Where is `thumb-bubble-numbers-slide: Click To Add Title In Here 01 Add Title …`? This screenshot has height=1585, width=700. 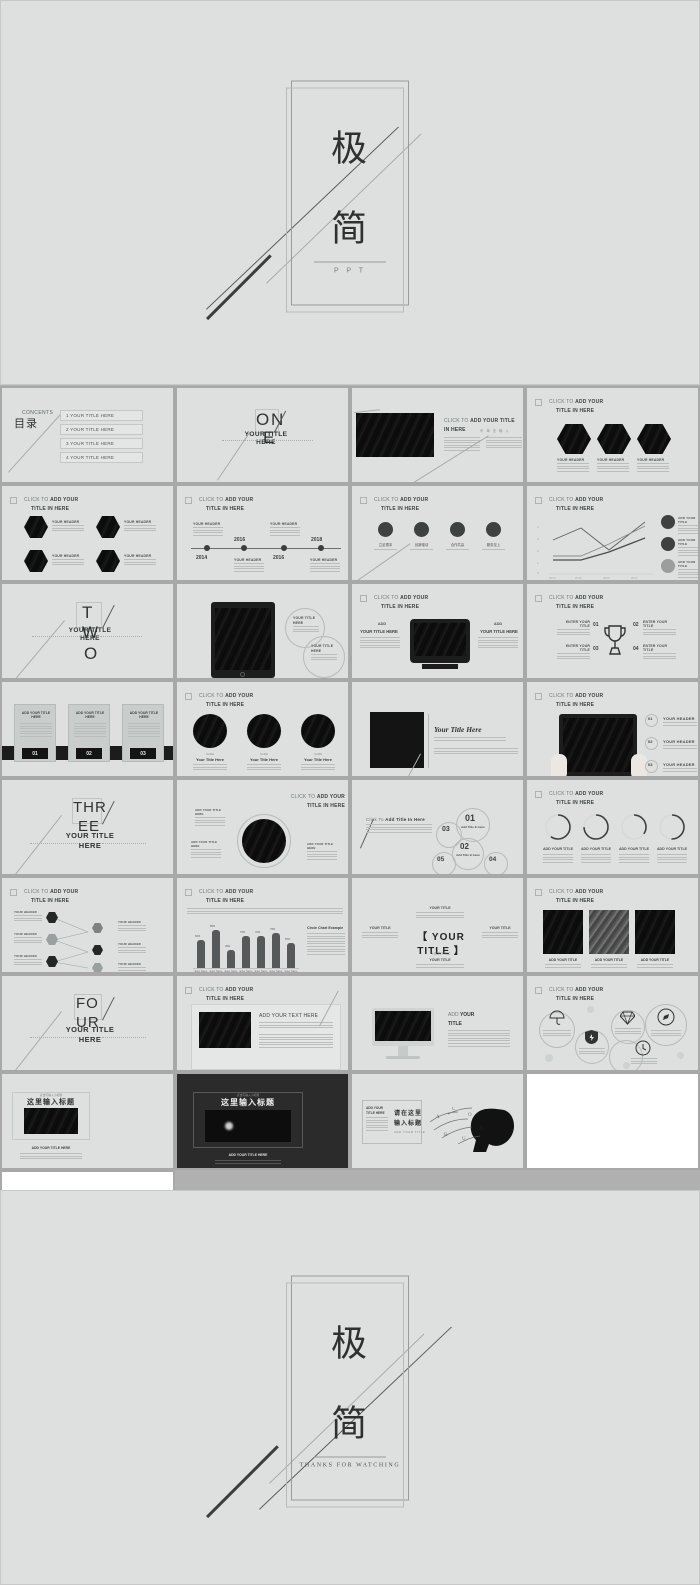 thumb-bubble-numbers-slide: Click To Add Title In Here 01 Add Title … is located at coordinates (437, 827).